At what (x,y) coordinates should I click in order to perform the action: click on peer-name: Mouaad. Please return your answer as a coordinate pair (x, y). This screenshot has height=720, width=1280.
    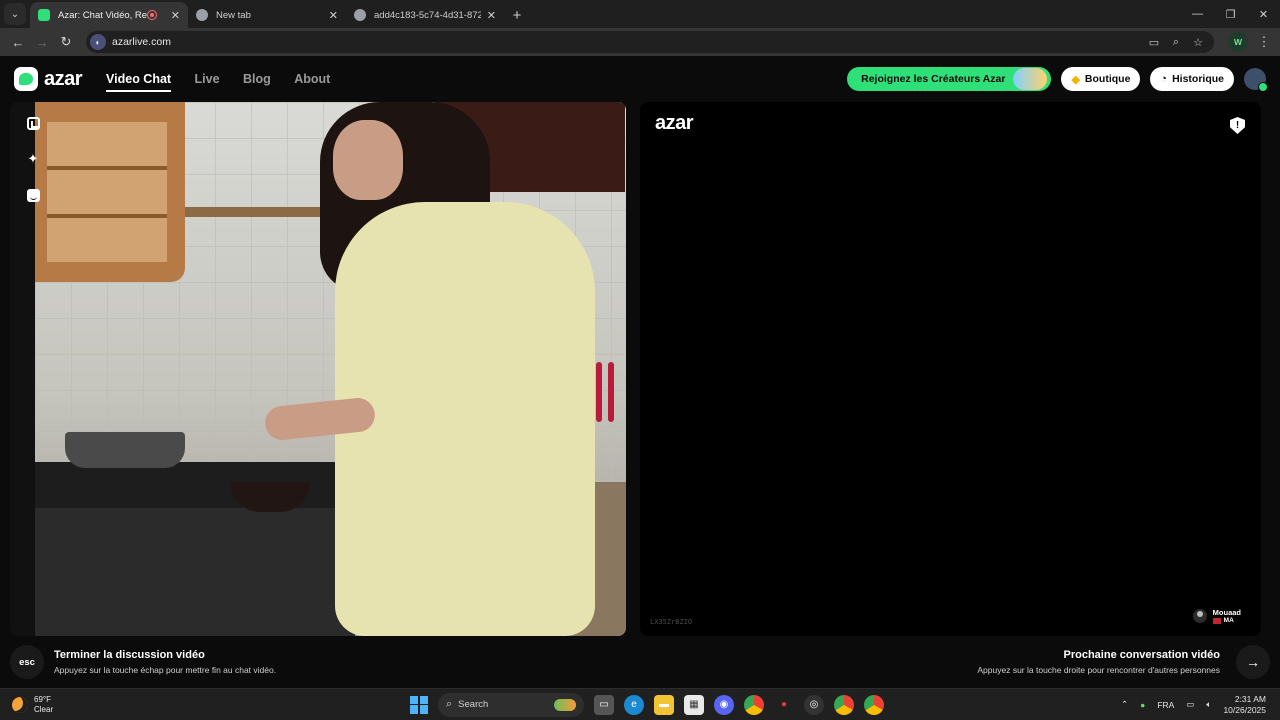
    Looking at the image, I should click on (1226, 612).